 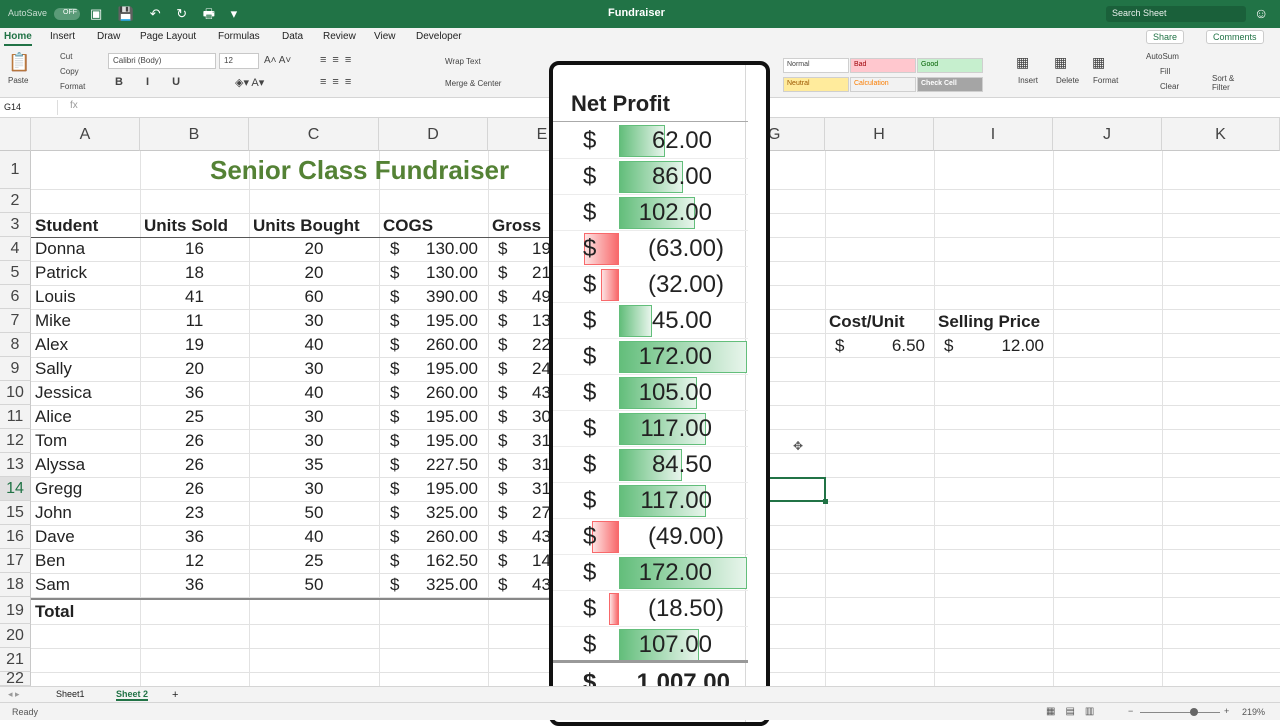 What do you see at coordinates (55, 537) in the screenshot?
I see `cell-student: Dave` at bounding box center [55, 537].